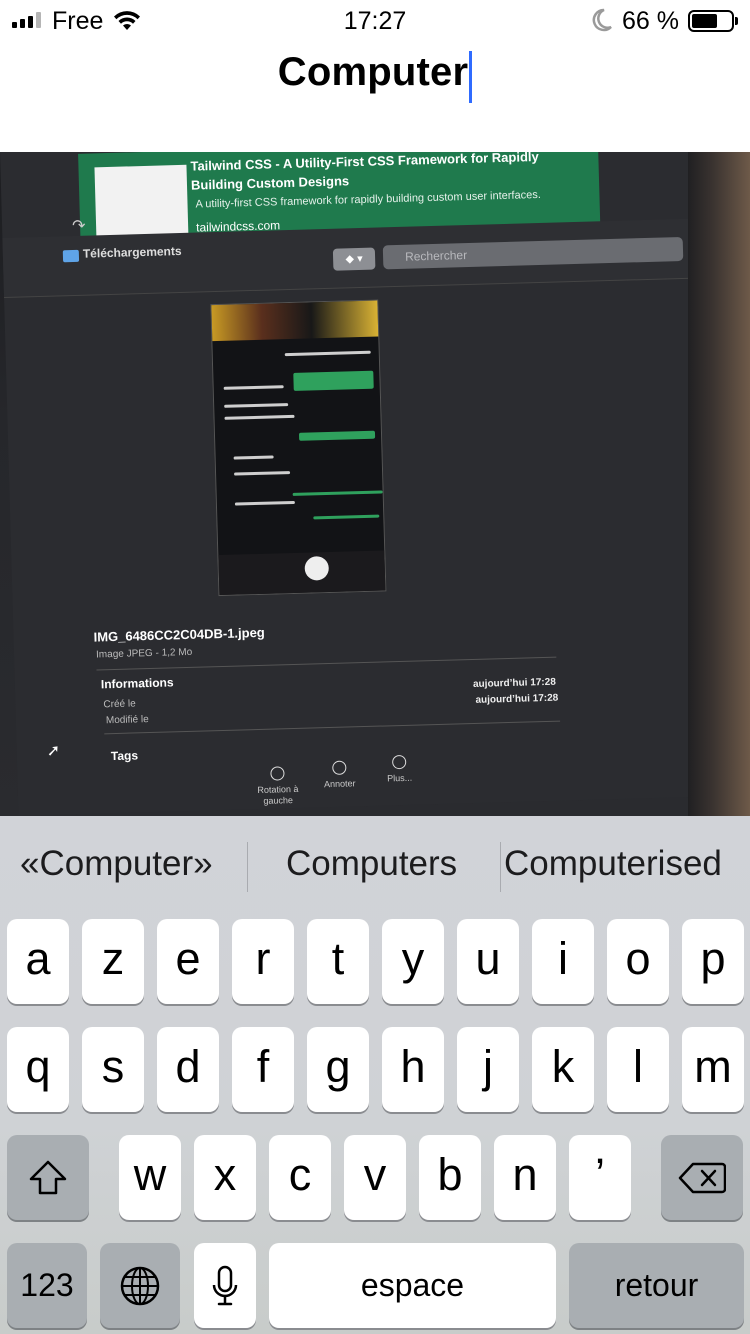 This screenshot has width=750, height=1334. What do you see at coordinates (113, 961) in the screenshot?
I see `key-z: z` at bounding box center [113, 961].